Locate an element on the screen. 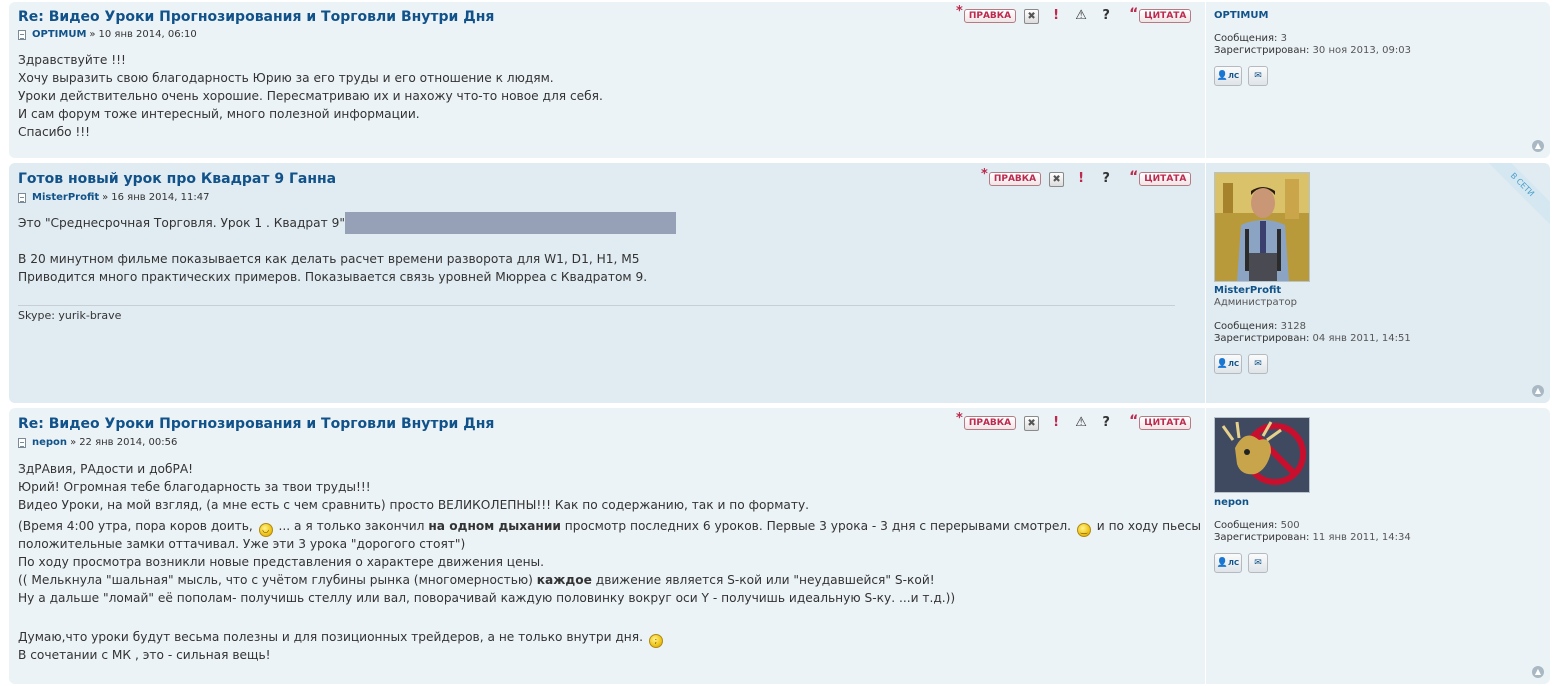 This screenshot has height=686, width=1555. post-date: 22 янв 2014, 00:56 is located at coordinates (128, 442).